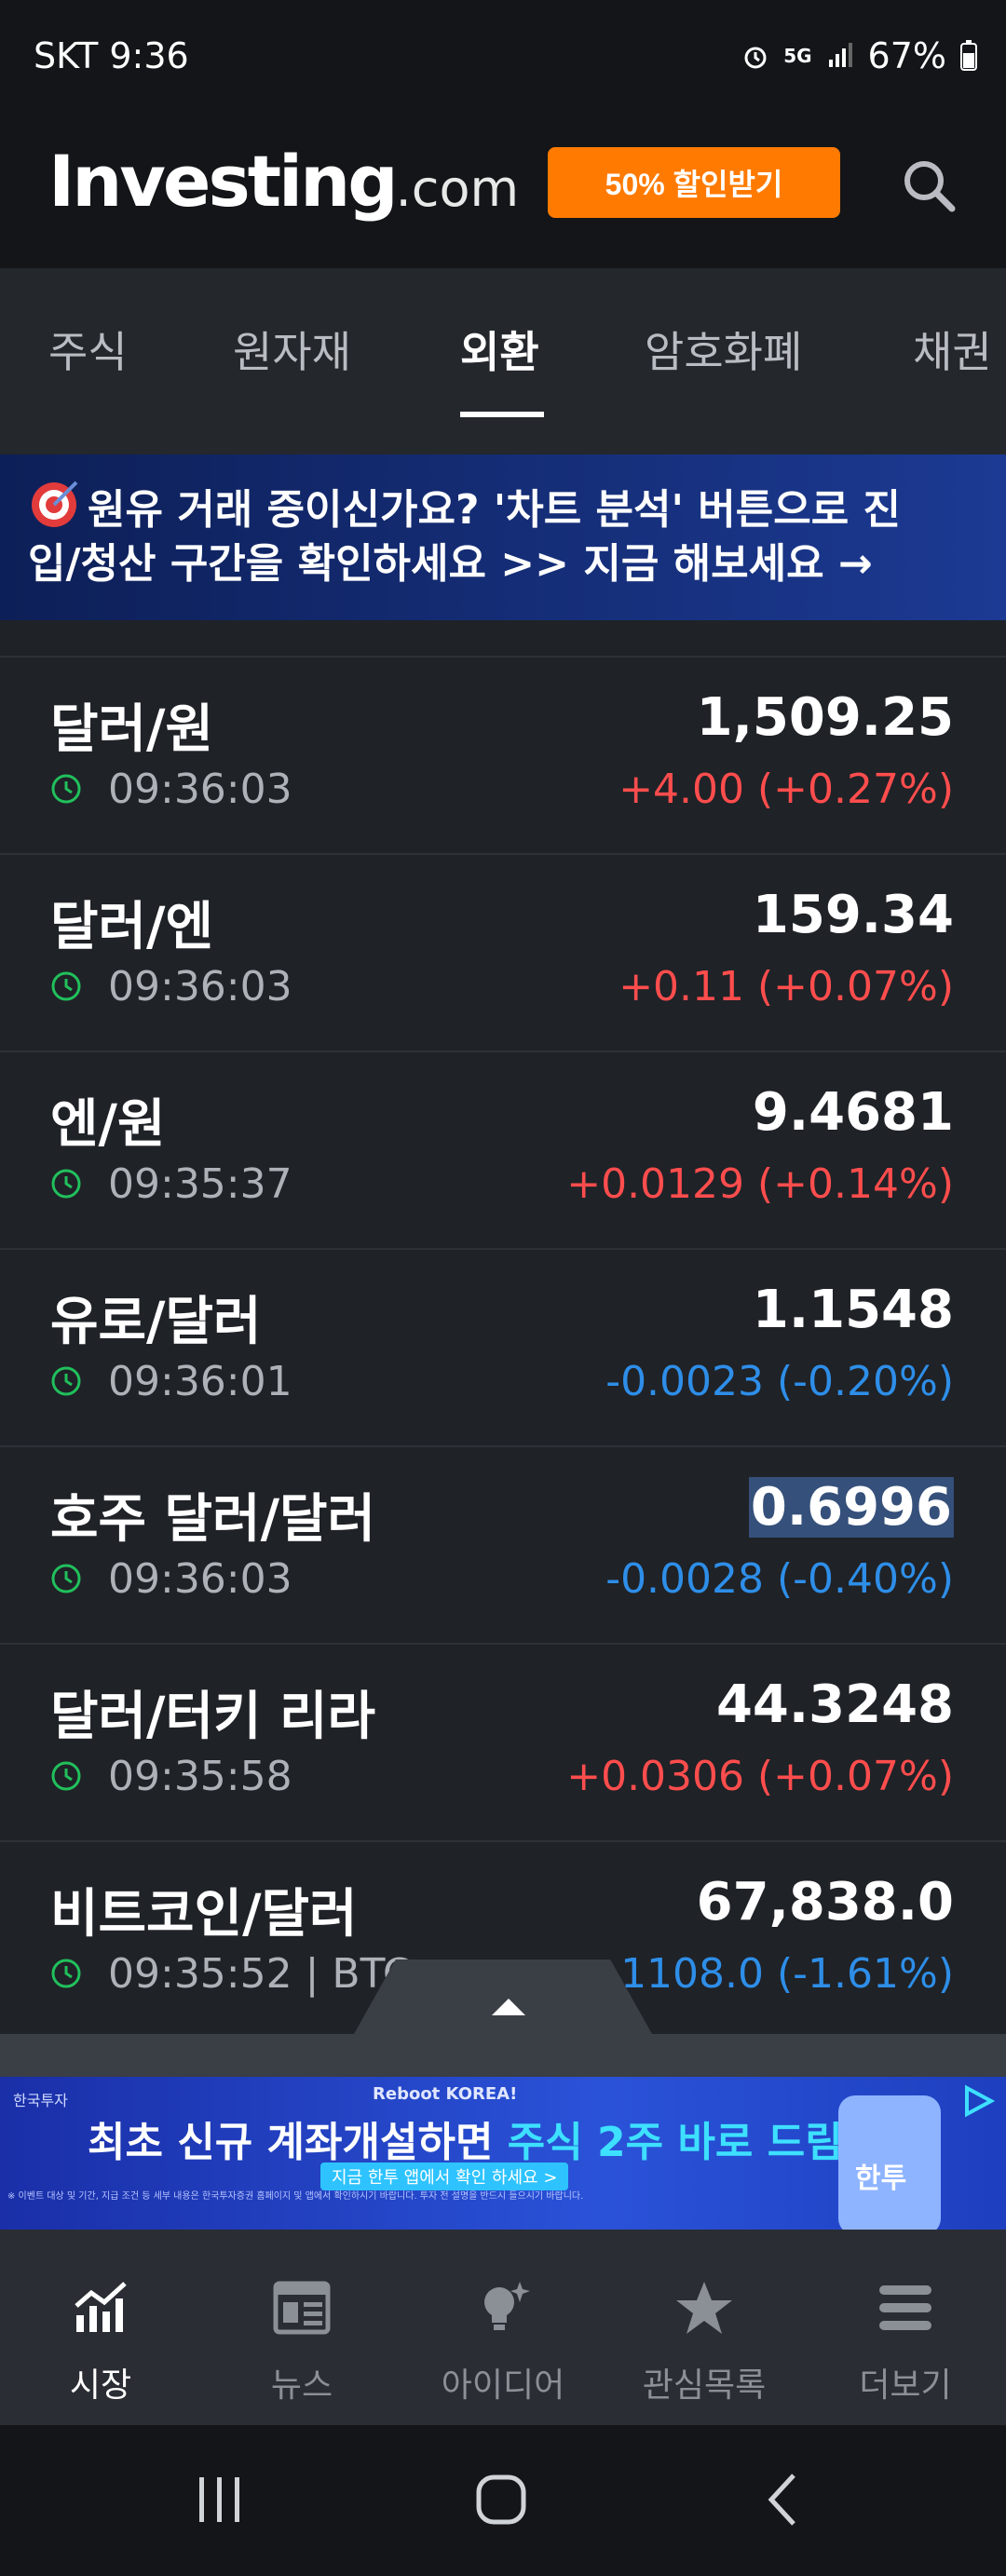 This screenshot has height=2576, width=1006. What do you see at coordinates (260, 1974) in the screenshot?
I see `quote-time: 09:35:52 | BTC` at bounding box center [260, 1974].